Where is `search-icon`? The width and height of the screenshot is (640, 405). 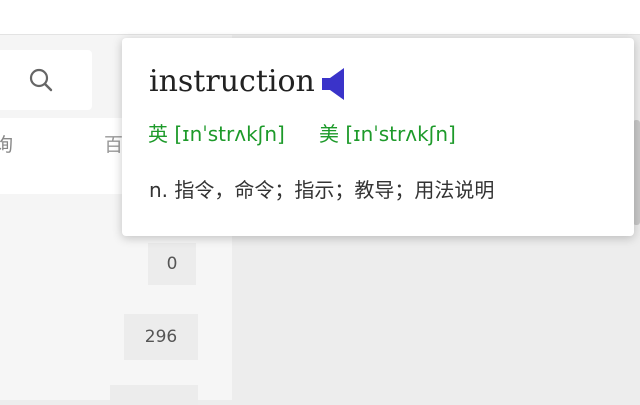
search-icon is located at coordinates (41, 80).